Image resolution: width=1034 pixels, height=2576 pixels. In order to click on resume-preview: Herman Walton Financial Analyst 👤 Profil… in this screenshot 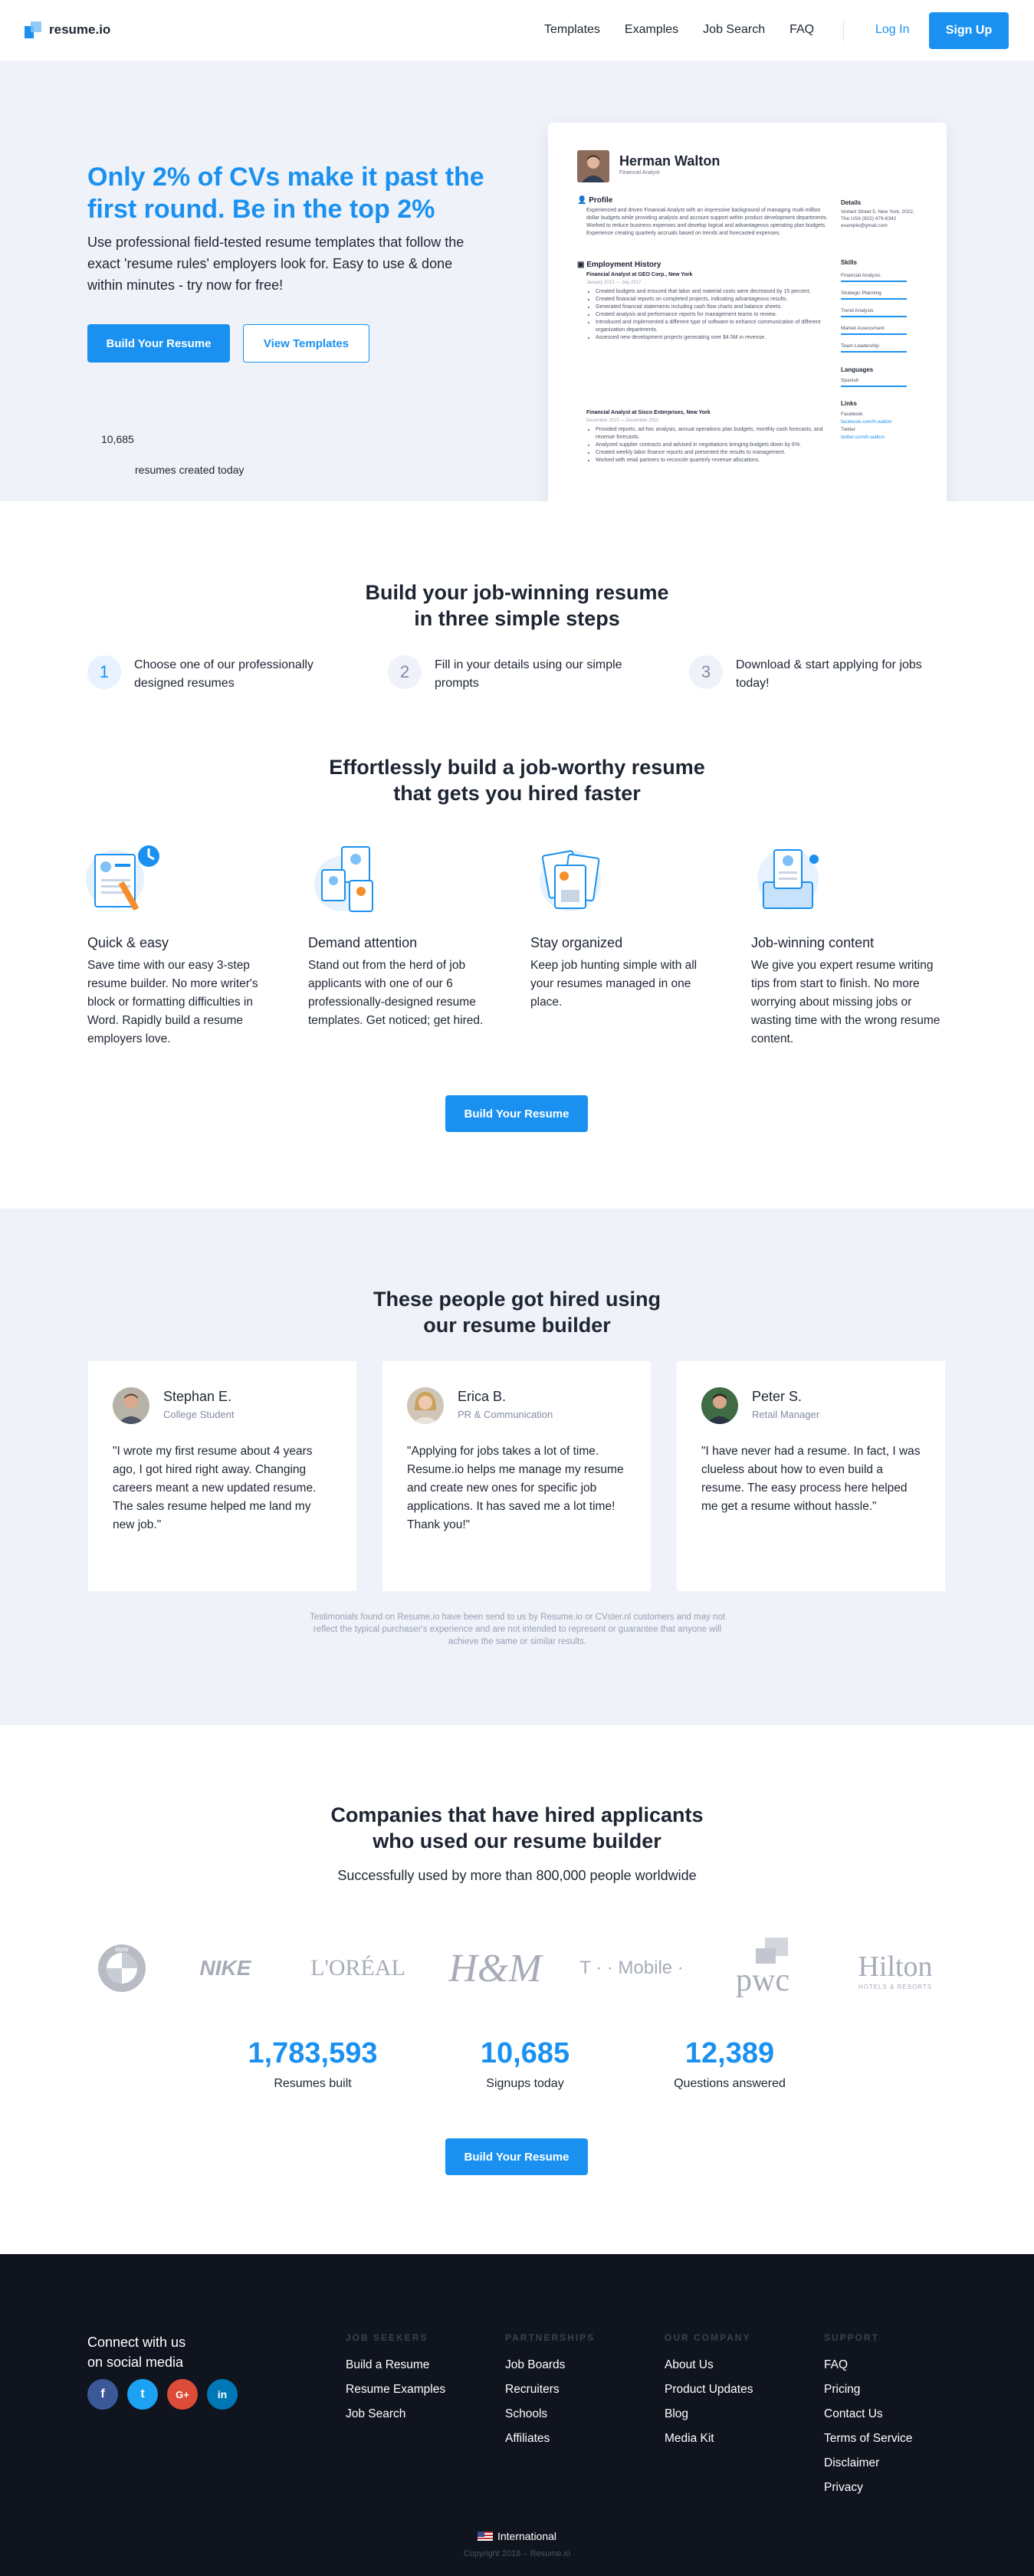, I will do `click(747, 312)`.